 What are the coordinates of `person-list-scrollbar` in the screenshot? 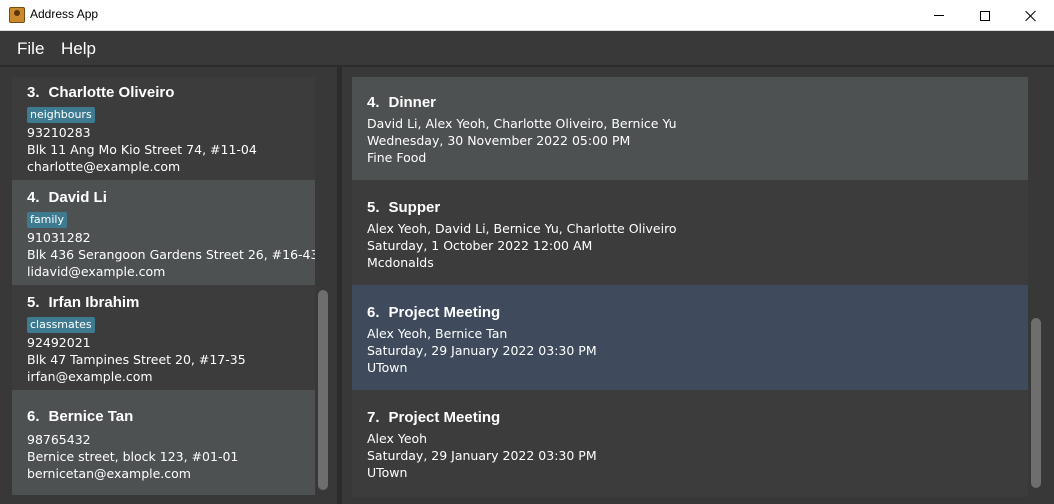 It's located at (323, 390).